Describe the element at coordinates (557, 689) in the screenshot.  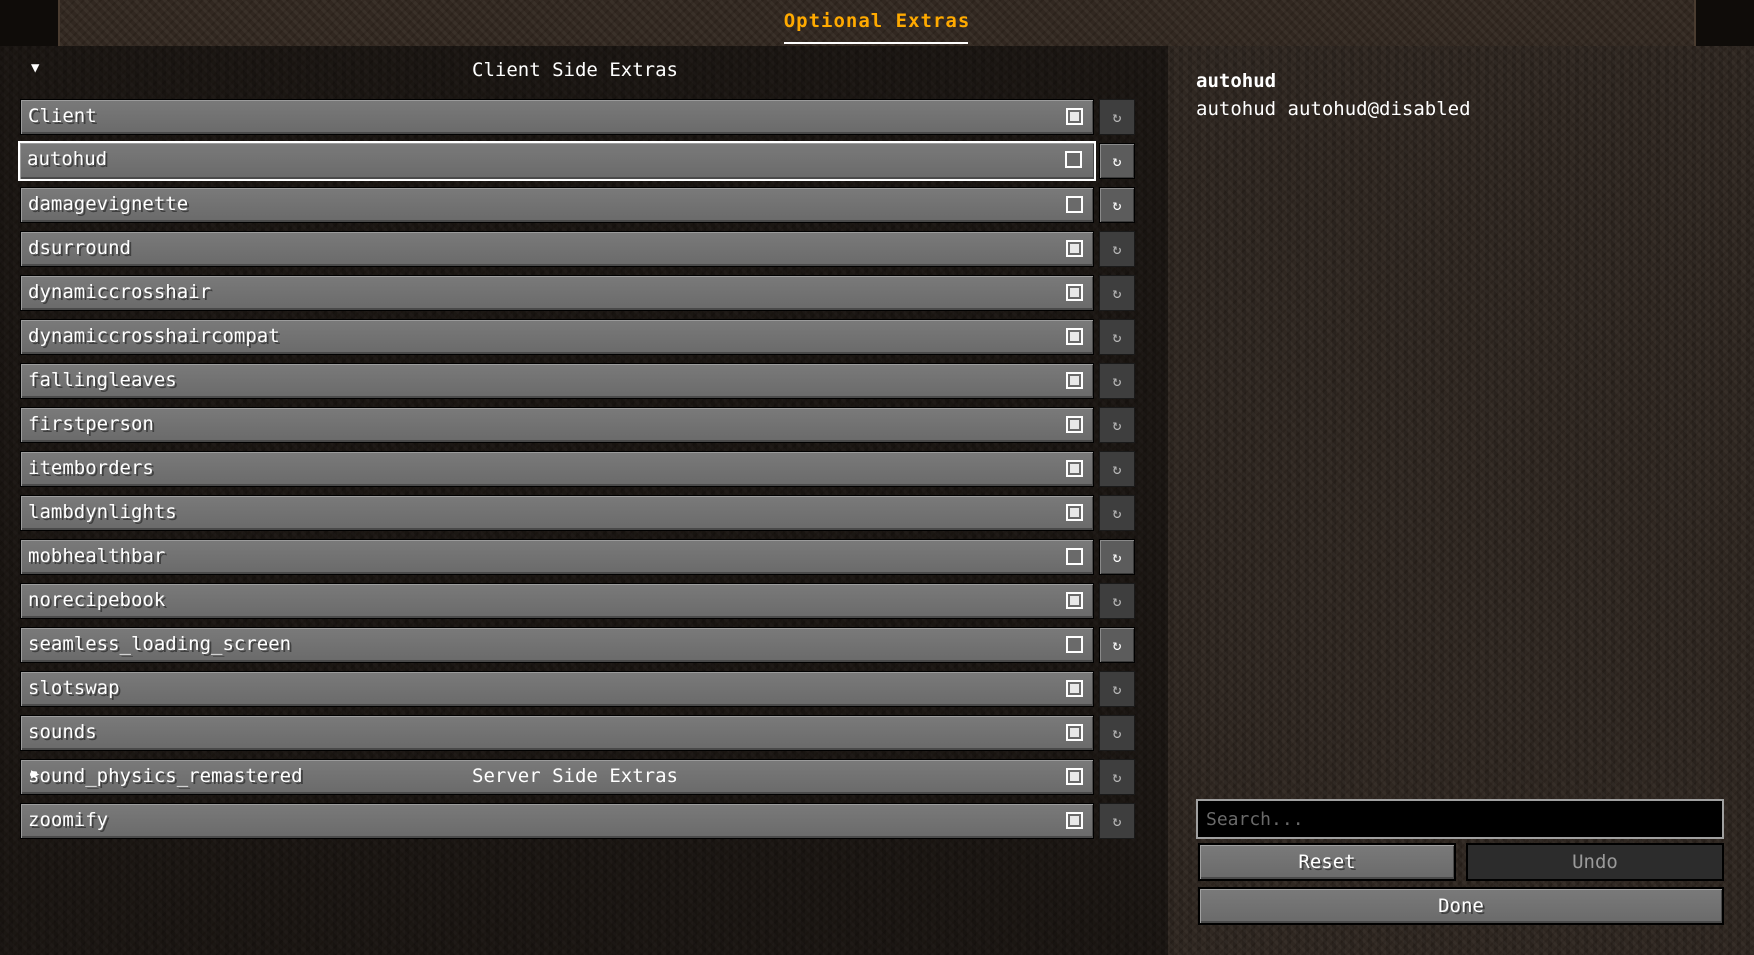
I see `entry-bar: slotswap` at that location.